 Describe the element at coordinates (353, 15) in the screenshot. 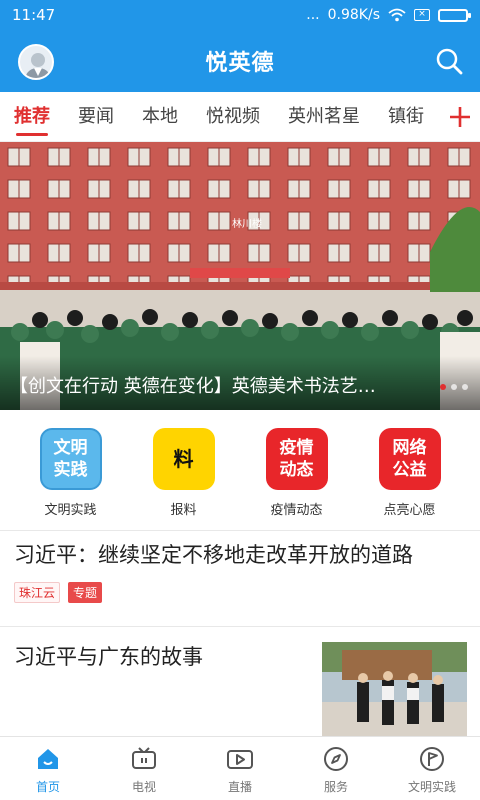

I see `network-speed: 0.98K/s` at that location.